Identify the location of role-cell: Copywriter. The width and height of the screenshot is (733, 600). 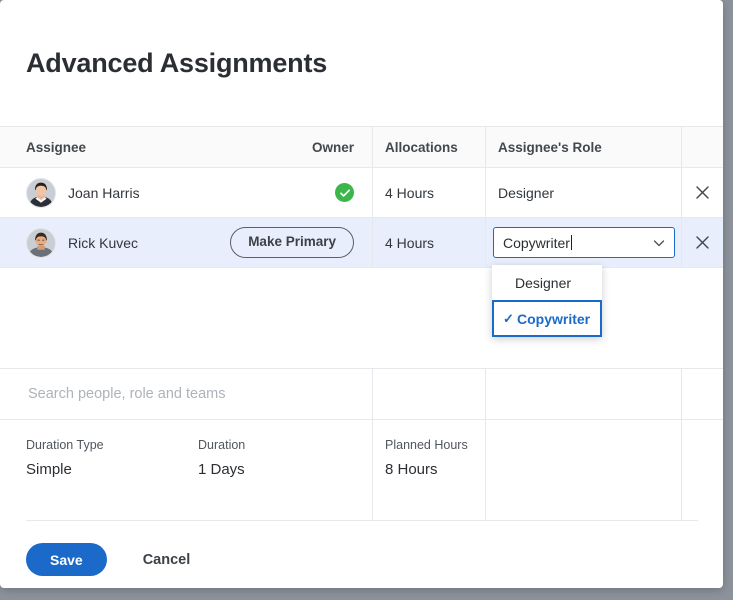
(583, 242).